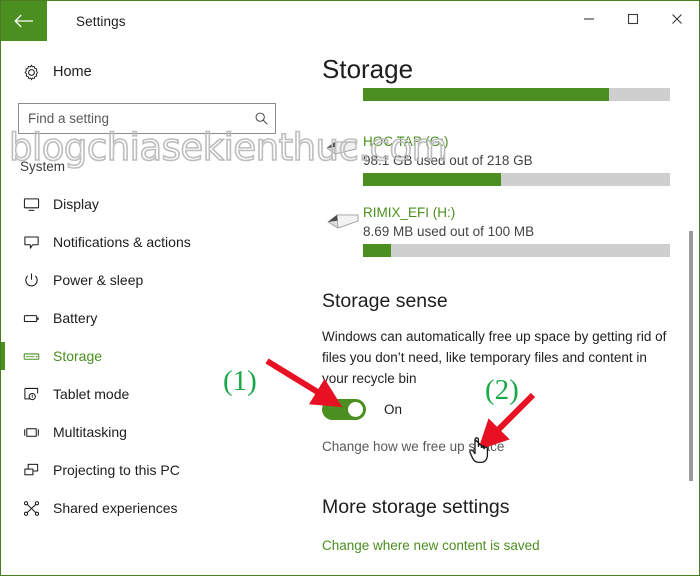 Image resolution: width=700 pixels, height=576 pixels. I want to click on drive-name: HOC TAP (G:), so click(406, 141).